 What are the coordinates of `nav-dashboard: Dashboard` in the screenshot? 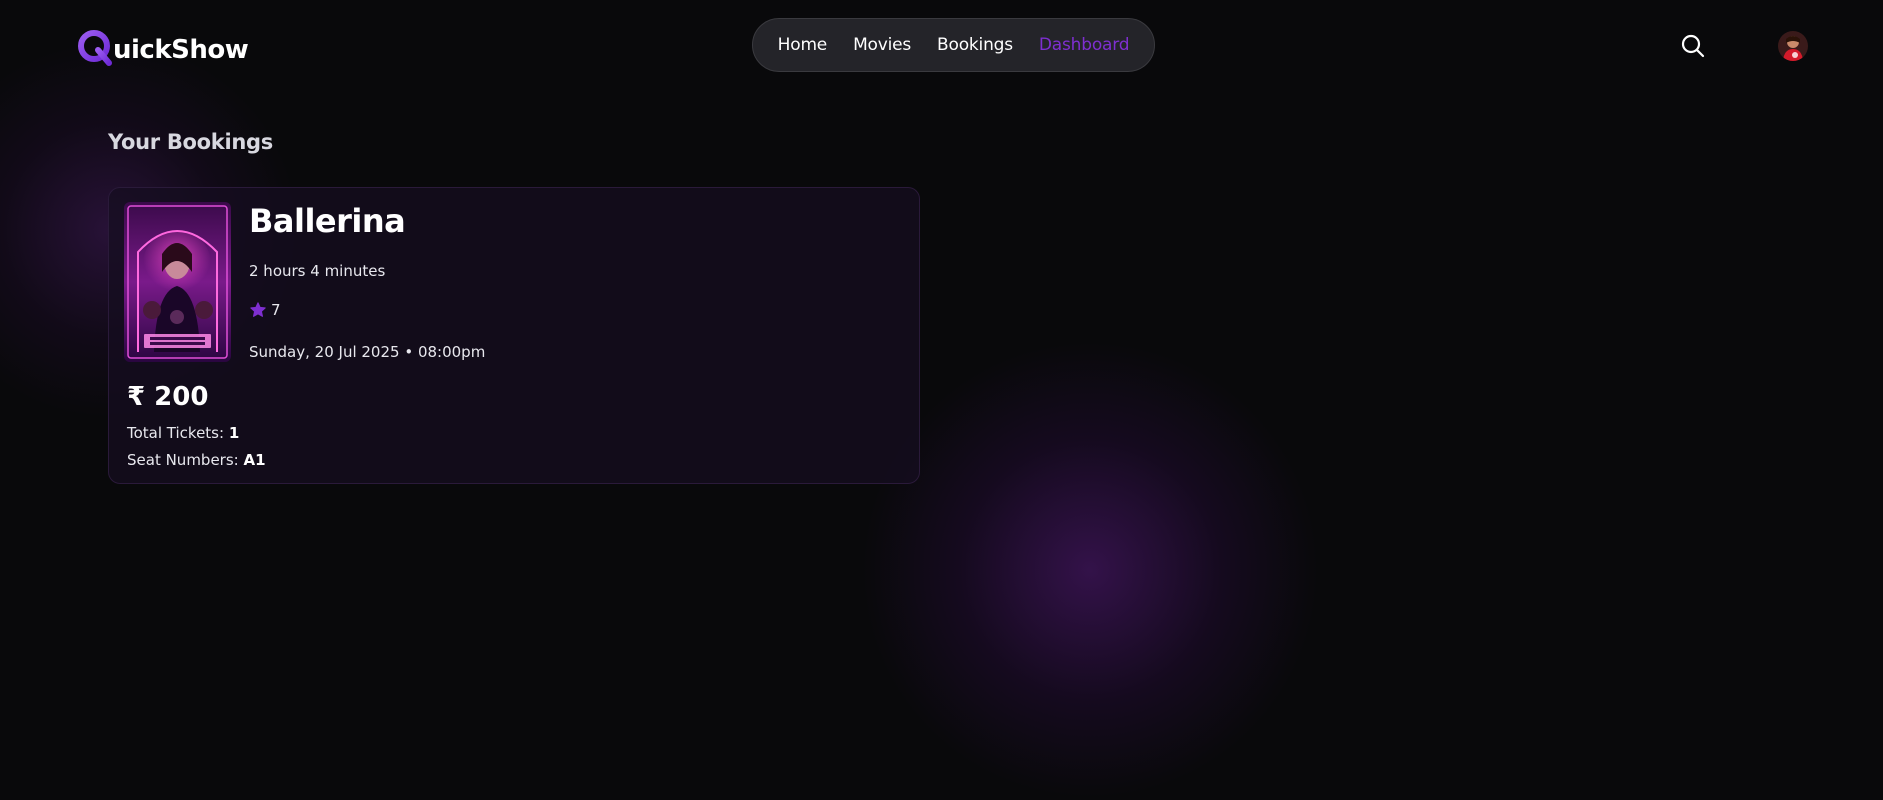 It's located at (1084, 45).